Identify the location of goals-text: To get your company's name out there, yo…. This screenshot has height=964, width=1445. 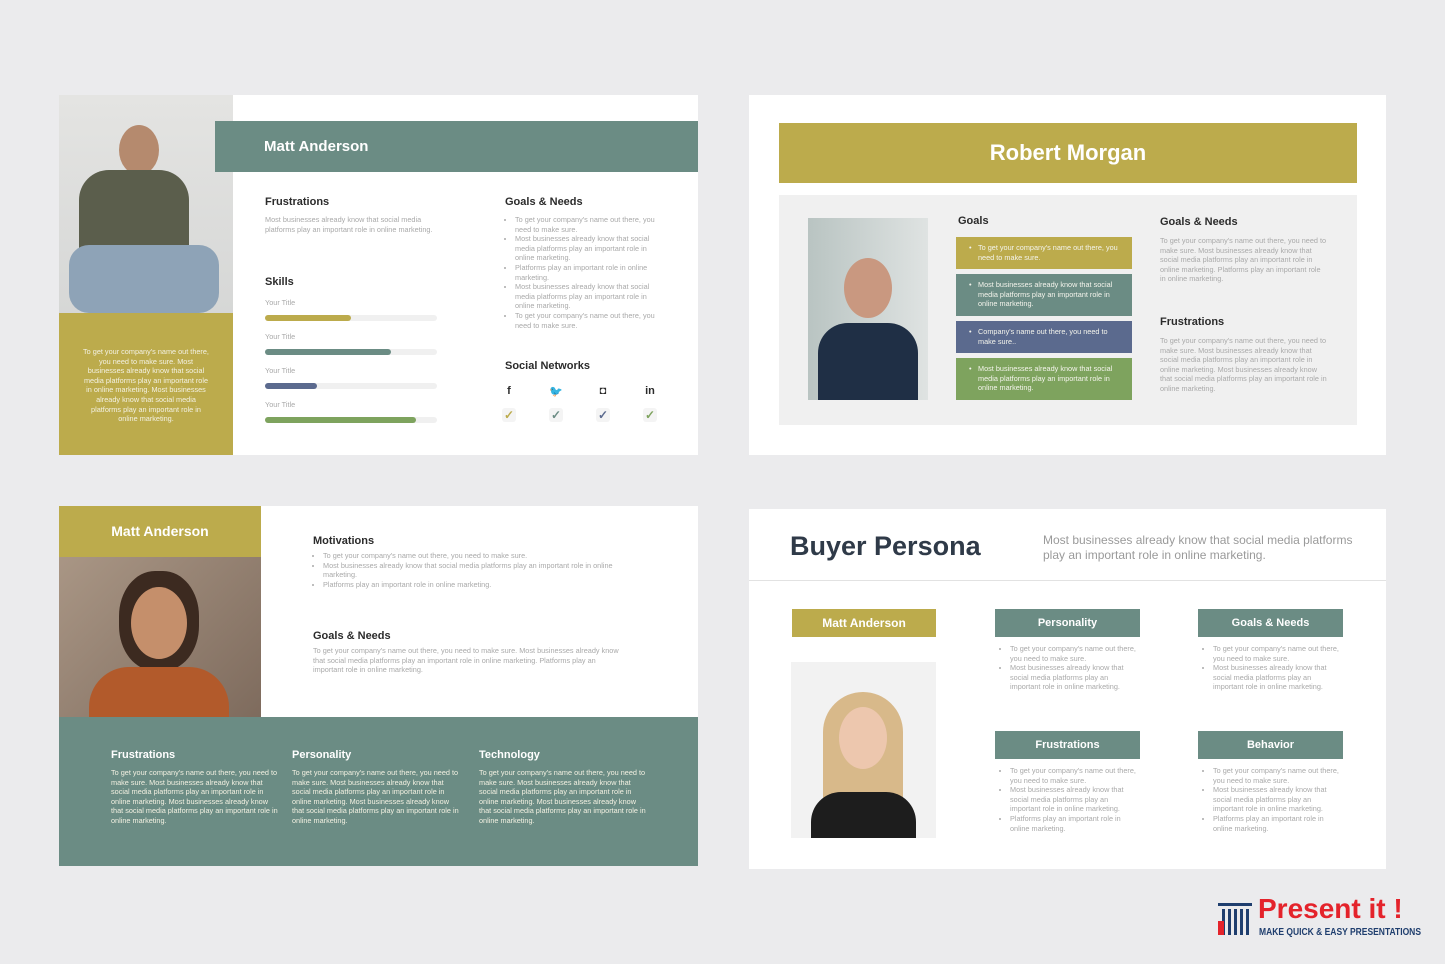
(466, 660).